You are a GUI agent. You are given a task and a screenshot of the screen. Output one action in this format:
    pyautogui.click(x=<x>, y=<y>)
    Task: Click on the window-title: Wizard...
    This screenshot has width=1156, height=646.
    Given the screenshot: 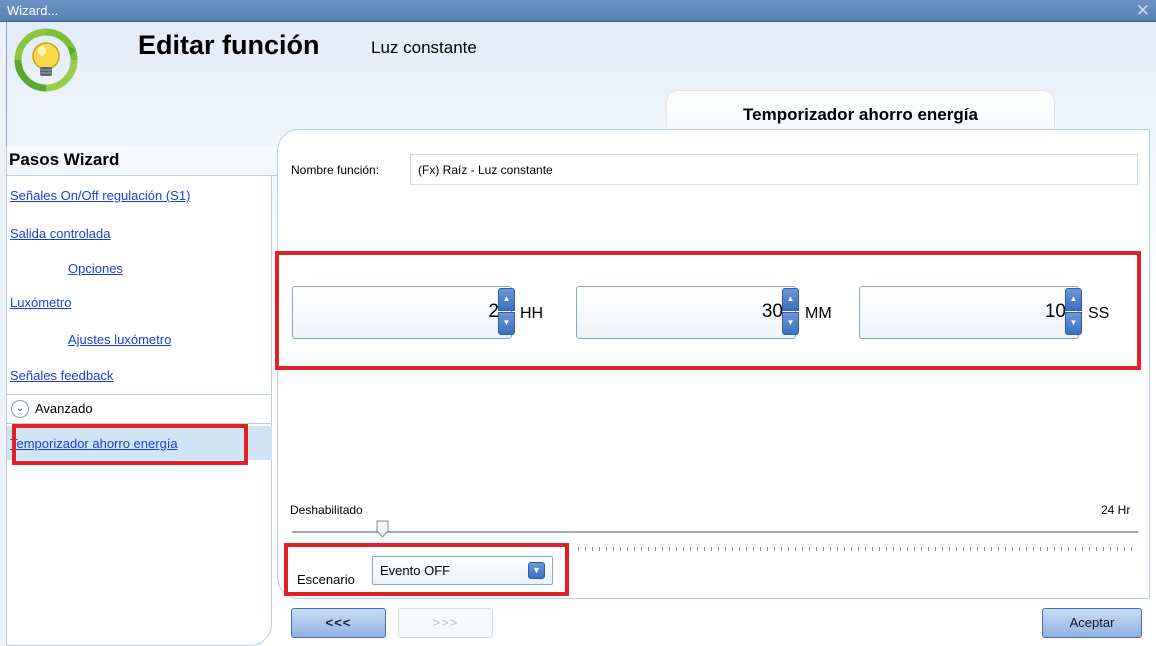 What is the action you would take?
    pyautogui.click(x=33, y=10)
    